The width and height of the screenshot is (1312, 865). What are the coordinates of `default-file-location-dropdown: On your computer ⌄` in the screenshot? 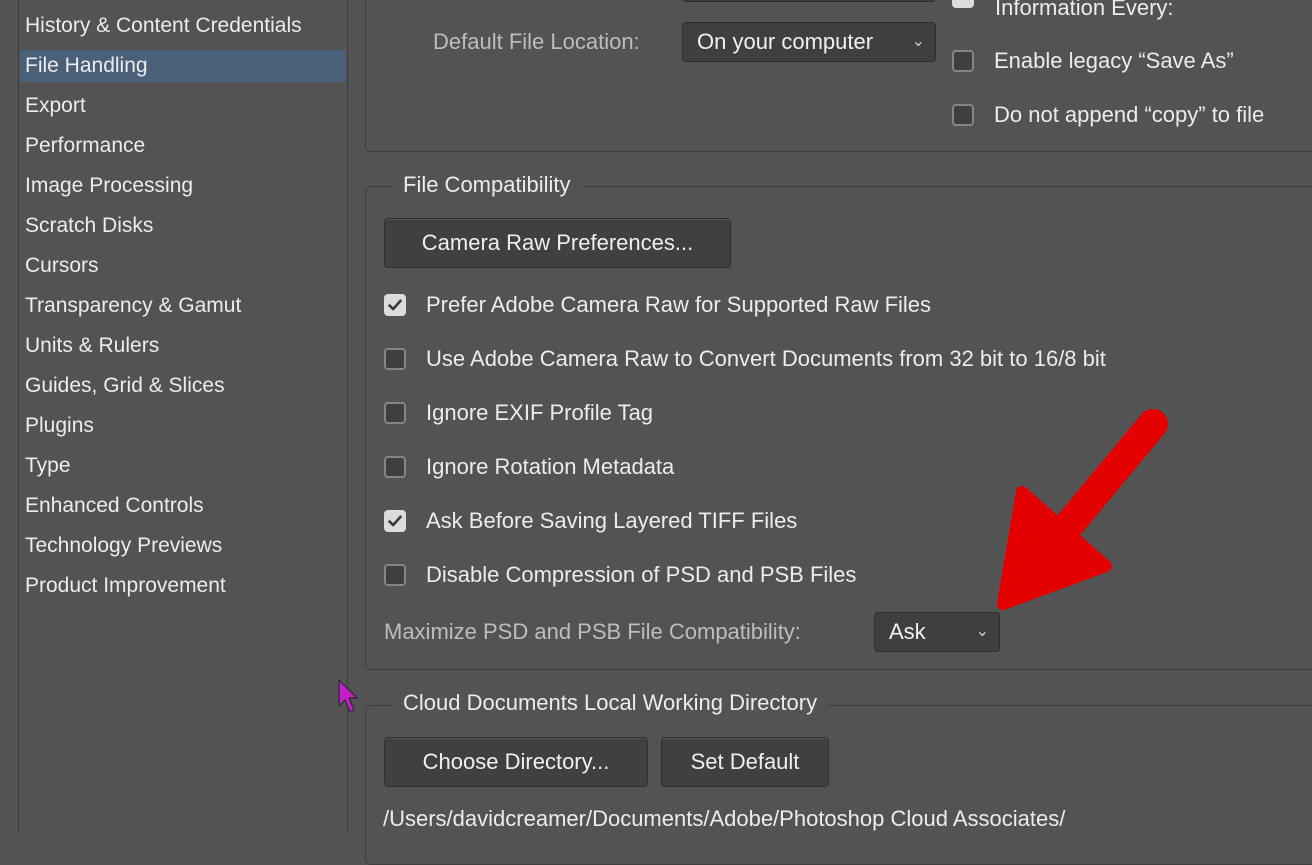 It's located at (809, 42).